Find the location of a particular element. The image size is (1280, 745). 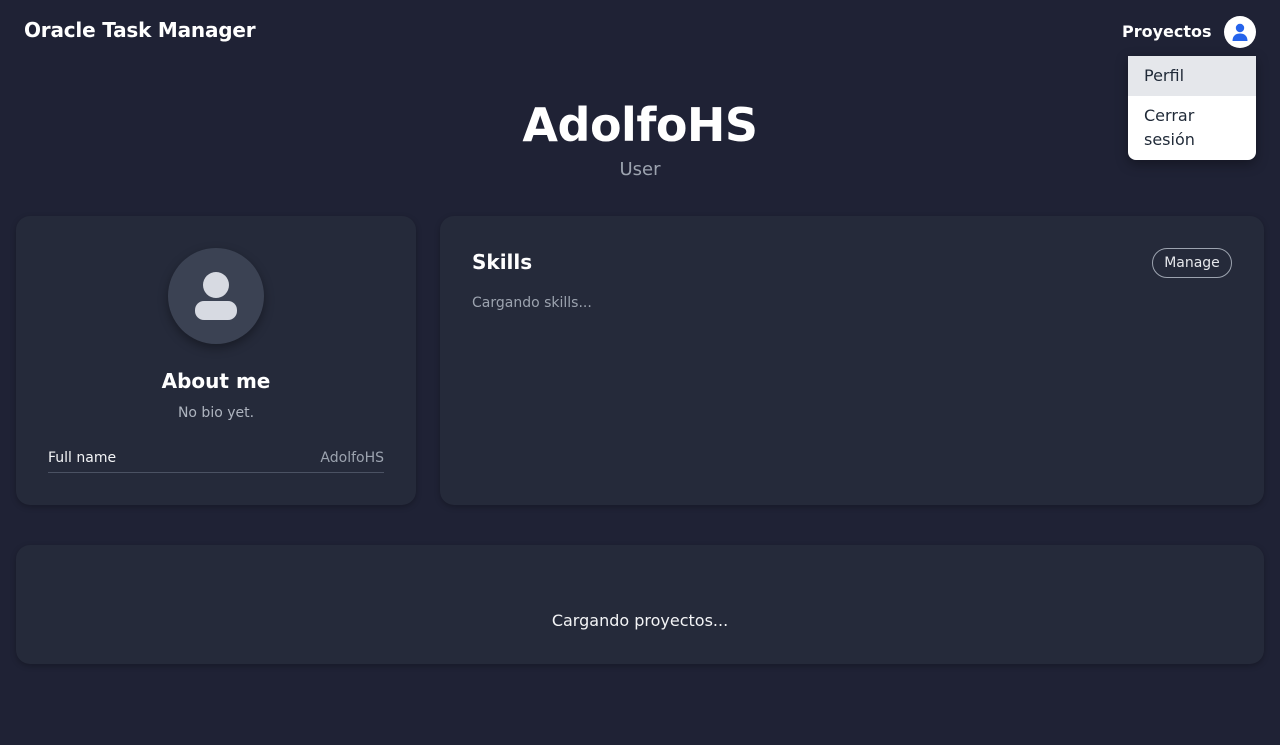

profile-username: AdolfoHS is located at coordinates (640, 125).